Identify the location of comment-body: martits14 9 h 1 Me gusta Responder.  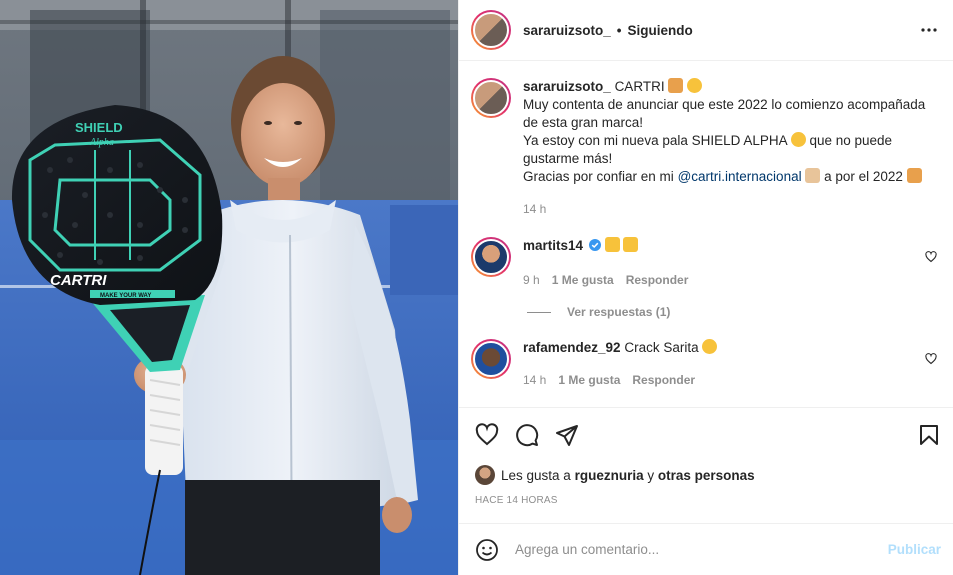
(731, 263).